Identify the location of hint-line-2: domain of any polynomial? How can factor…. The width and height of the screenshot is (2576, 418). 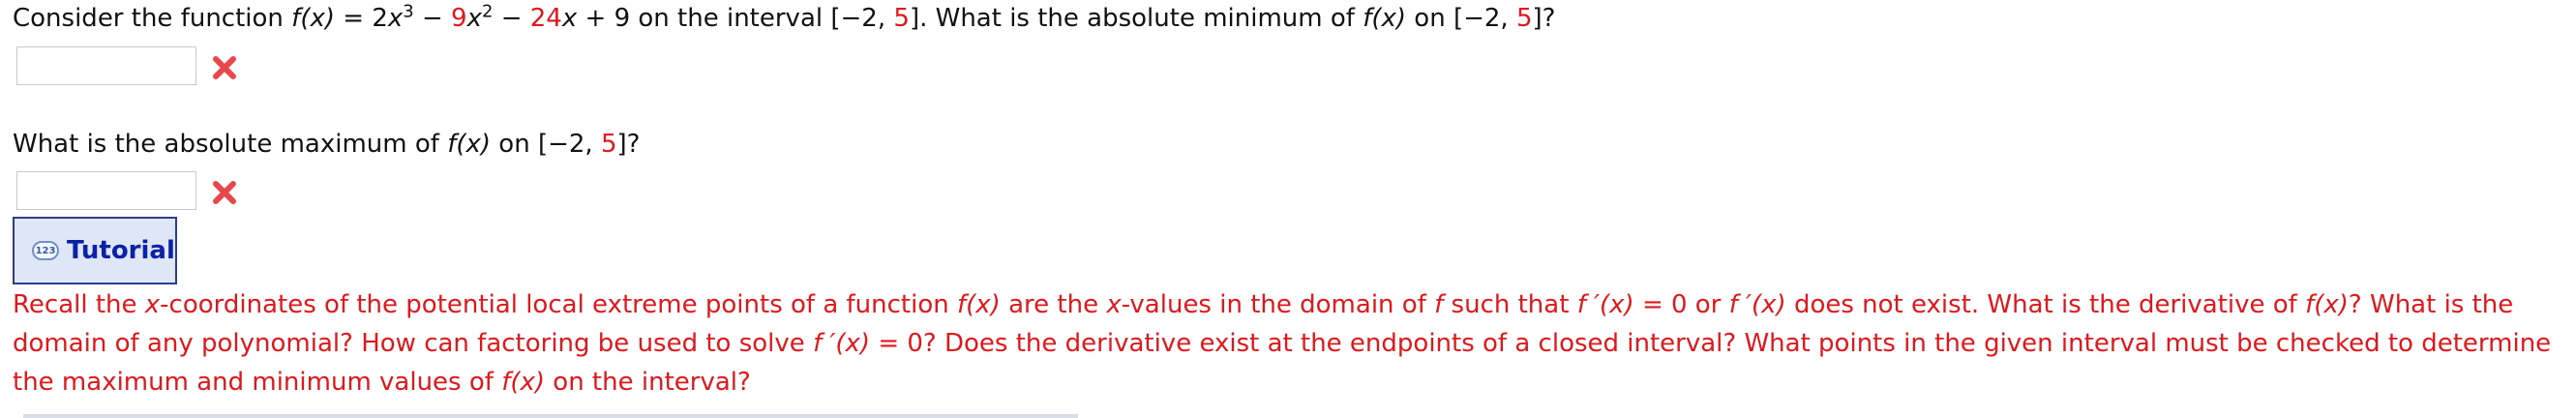
(1282, 343).